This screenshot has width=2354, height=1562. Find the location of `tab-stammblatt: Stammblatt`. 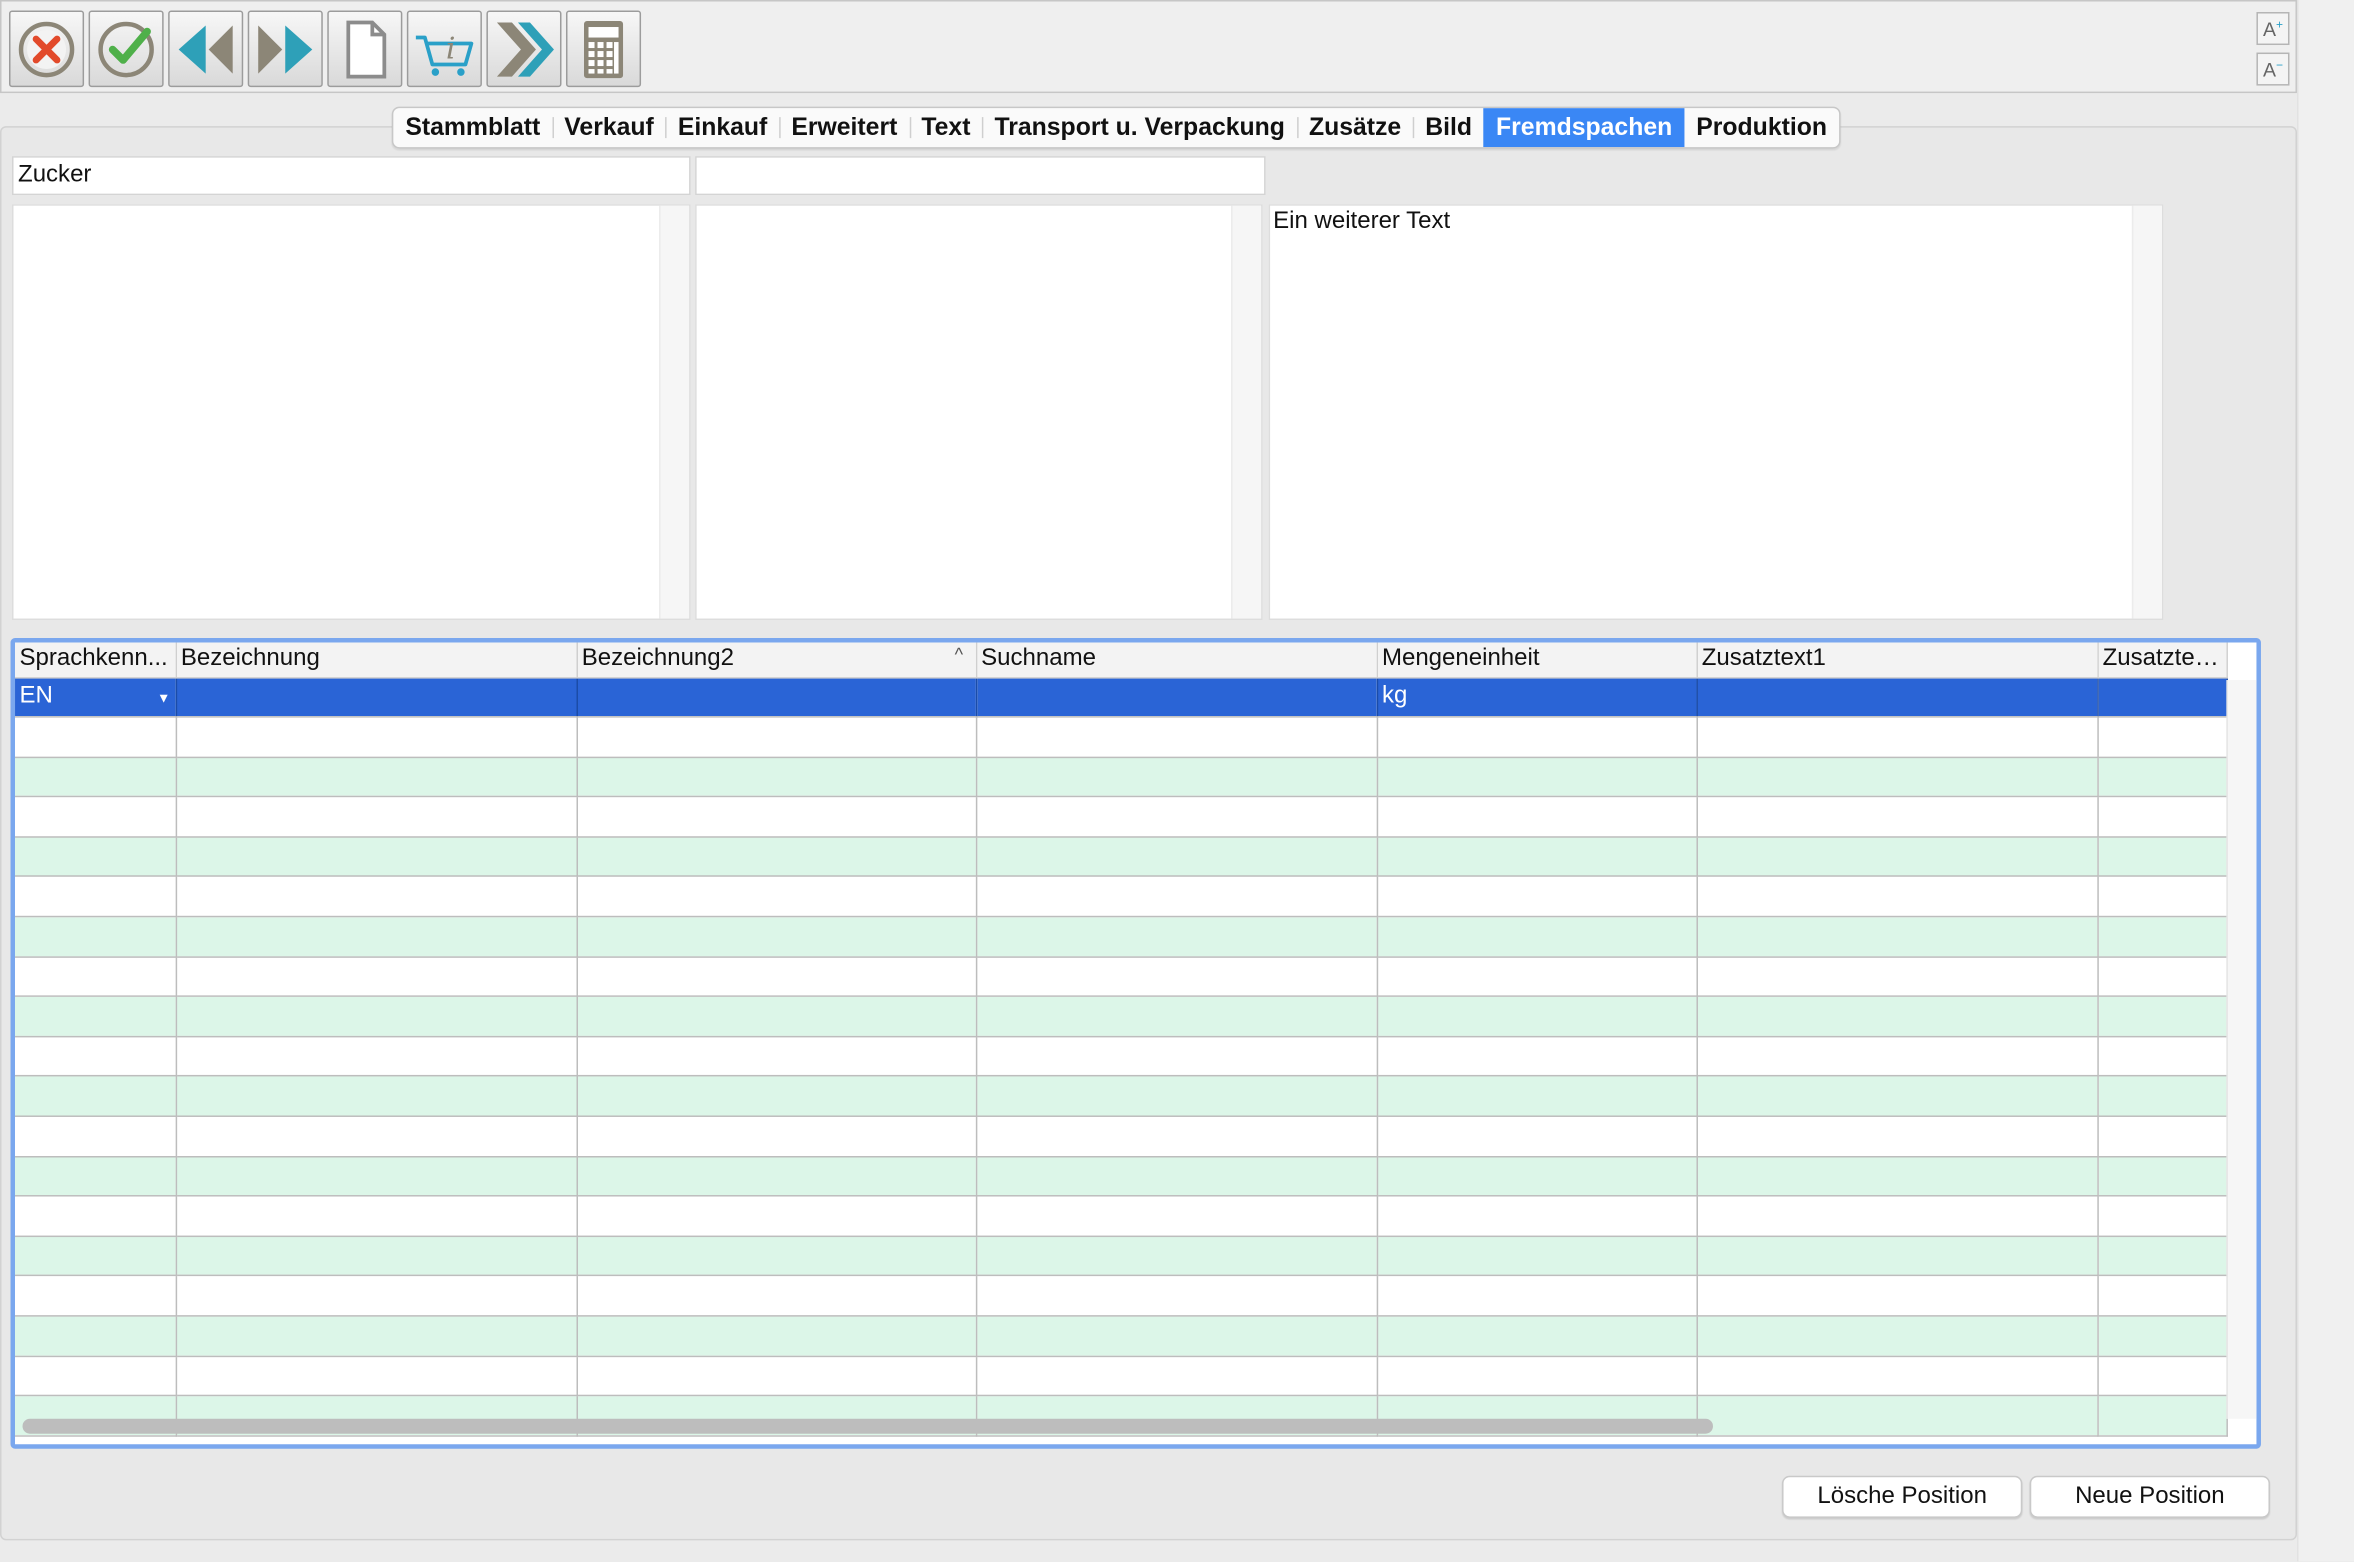

tab-stammblatt: Stammblatt is located at coordinates (472, 127).